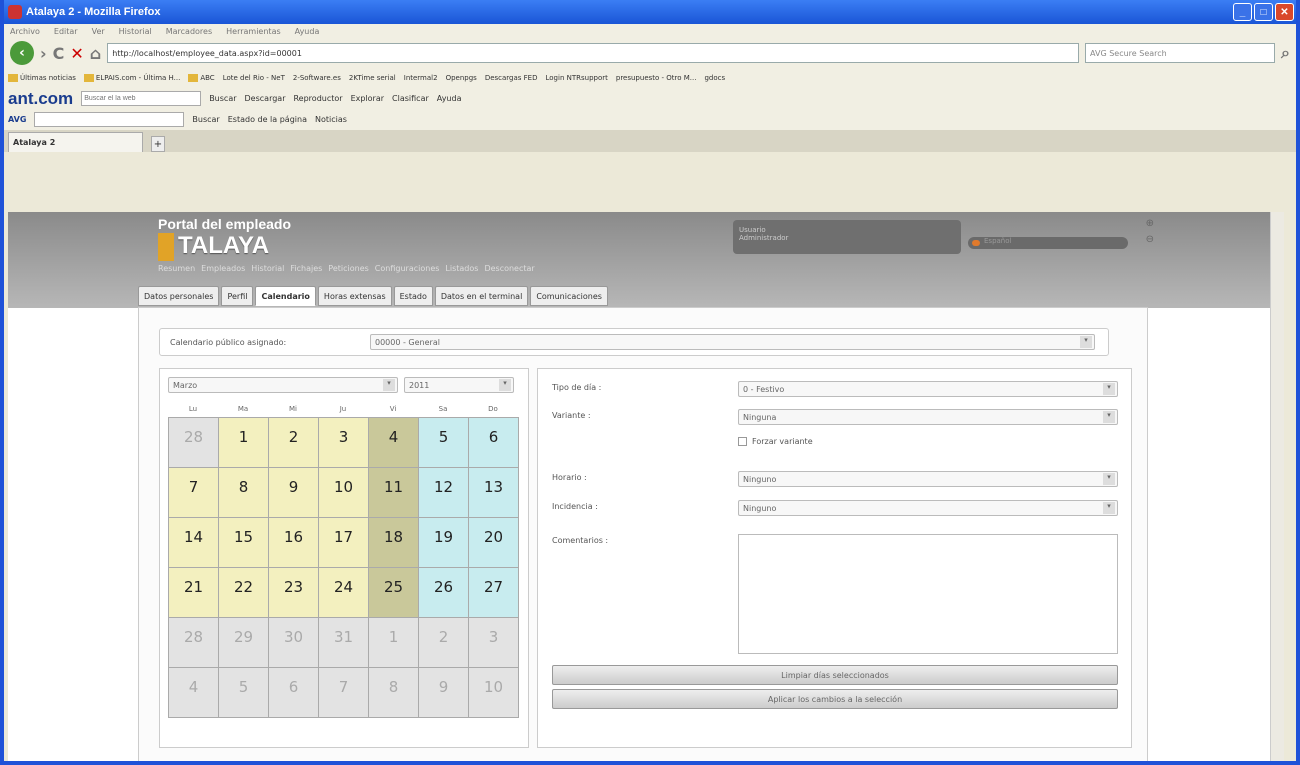 The width and height of the screenshot is (1300, 765). I want to click on nav-history: Historial, so click(267, 268).